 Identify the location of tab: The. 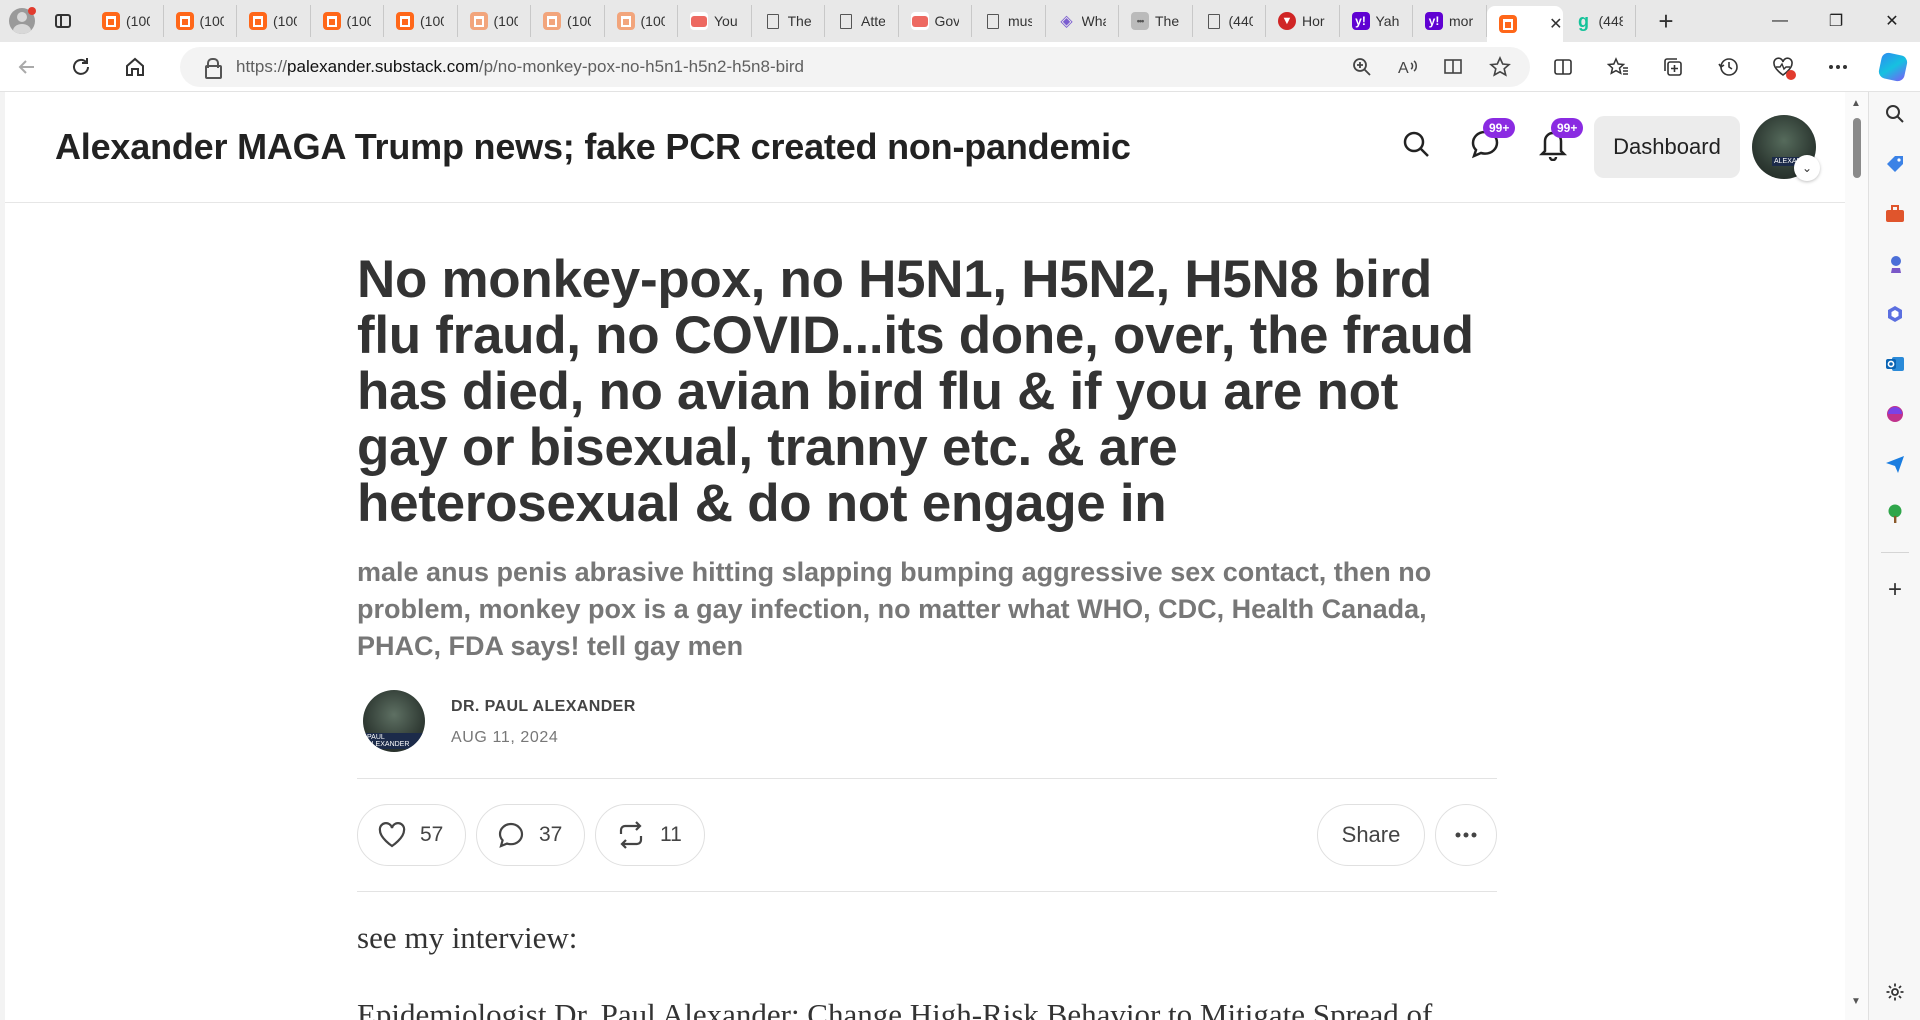
(788, 21).